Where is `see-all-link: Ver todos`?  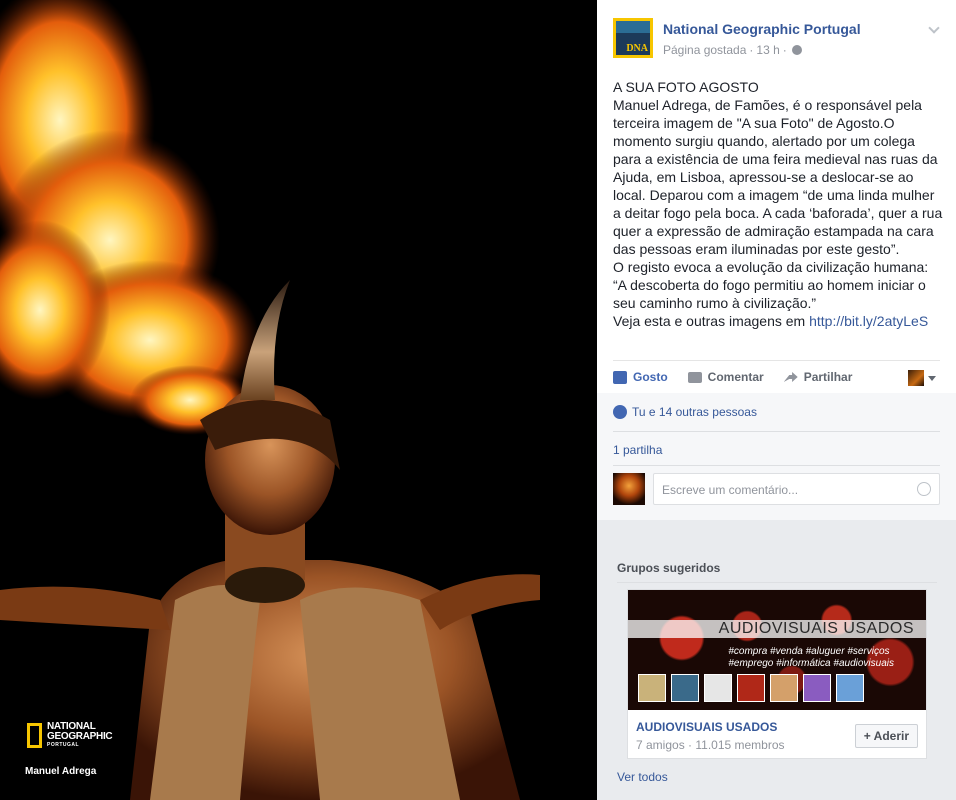 see-all-link: Ver todos is located at coordinates (642, 777).